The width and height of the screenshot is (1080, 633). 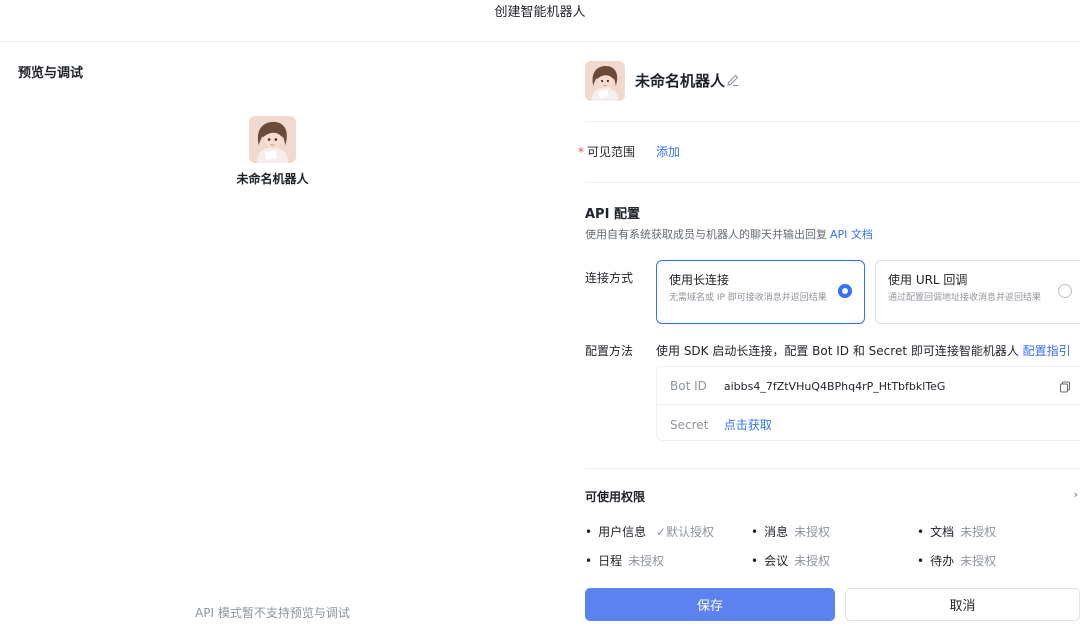 I want to click on api-doc-link: API 文档, so click(x=851, y=234).